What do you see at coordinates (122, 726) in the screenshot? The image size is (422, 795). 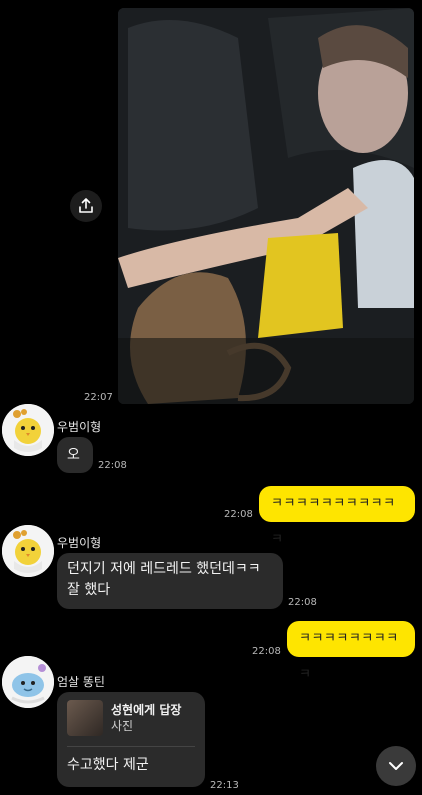 I see `reply-subtitle: 사진` at bounding box center [122, 726].